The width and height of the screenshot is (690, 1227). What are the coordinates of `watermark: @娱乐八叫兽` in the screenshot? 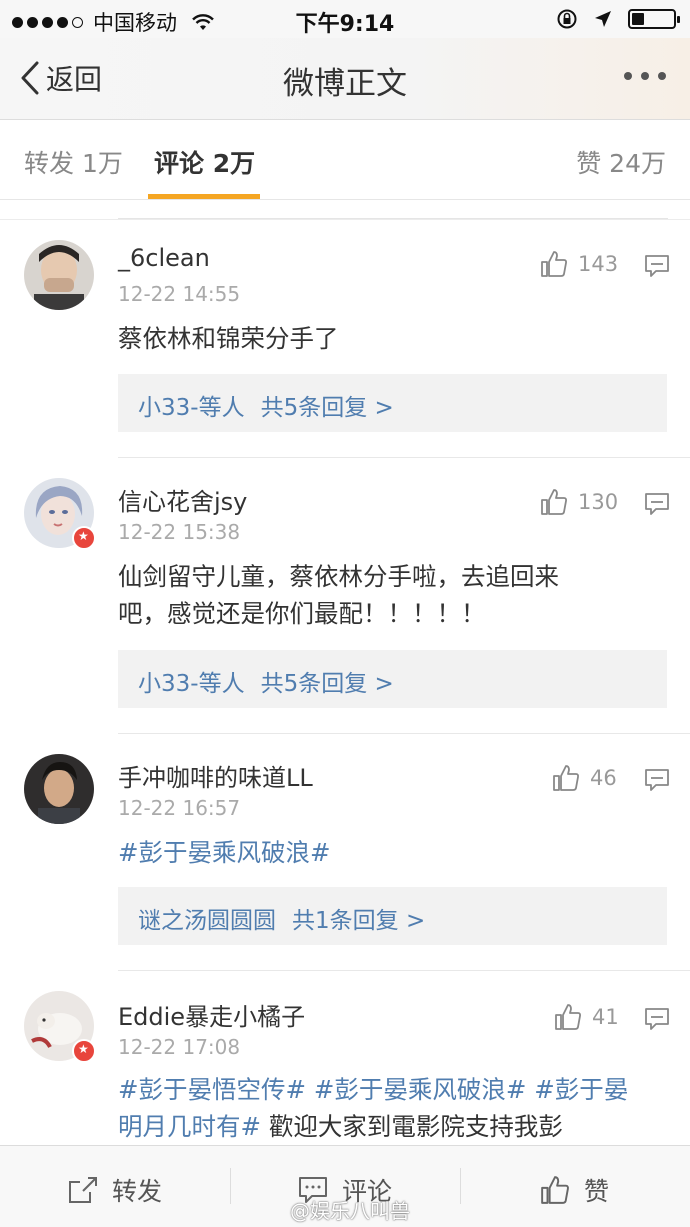 It's located at (350, 1211).